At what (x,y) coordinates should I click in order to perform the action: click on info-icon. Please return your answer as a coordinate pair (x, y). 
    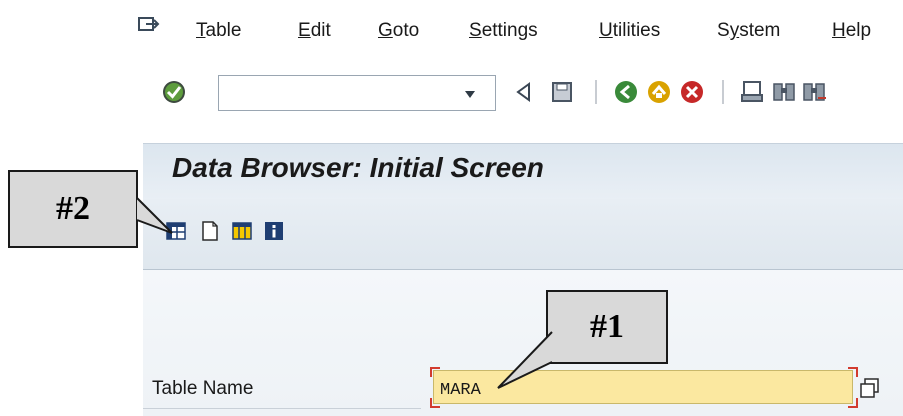
    Looking at the image, I should click on (274, 231).